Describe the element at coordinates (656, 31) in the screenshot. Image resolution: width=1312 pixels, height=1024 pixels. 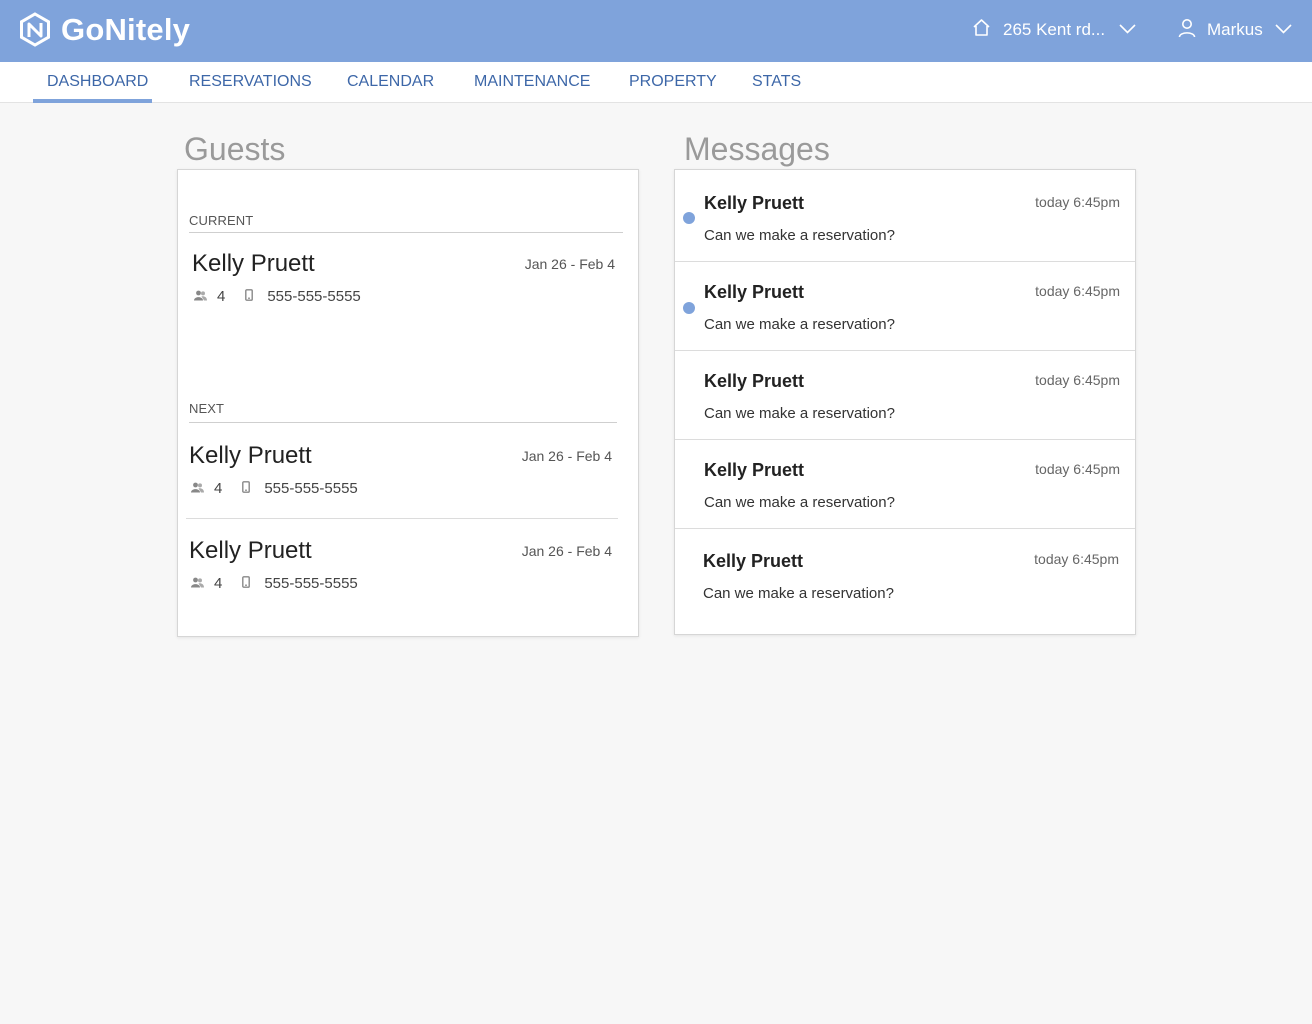
I see `top-header: GoNitely 265 Kent rd... Markus` at that location.